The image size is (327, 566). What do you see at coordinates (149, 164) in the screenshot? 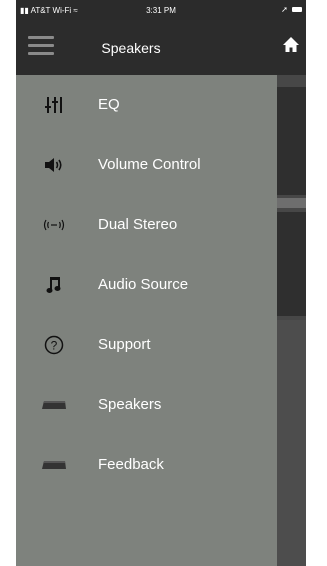
I see `menu-item-label: Volume Control` at bounding box center [149, 164].